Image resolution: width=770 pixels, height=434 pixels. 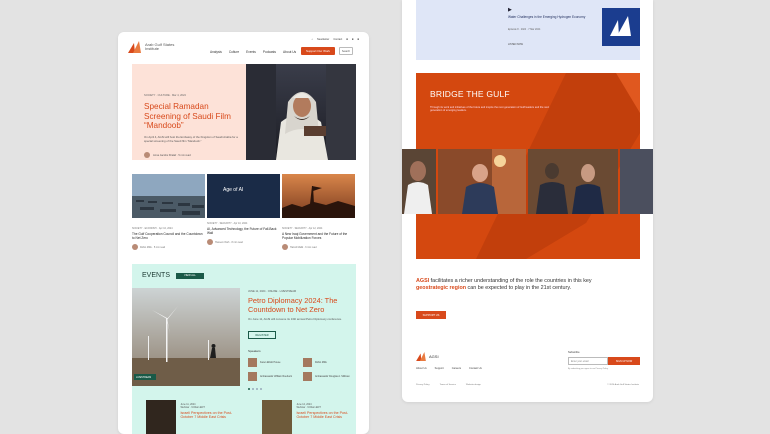 What do you see at coordinates (358, 39) in the screenshot?
I see `youtube-icon: ■` at bounding box center [358, 39].